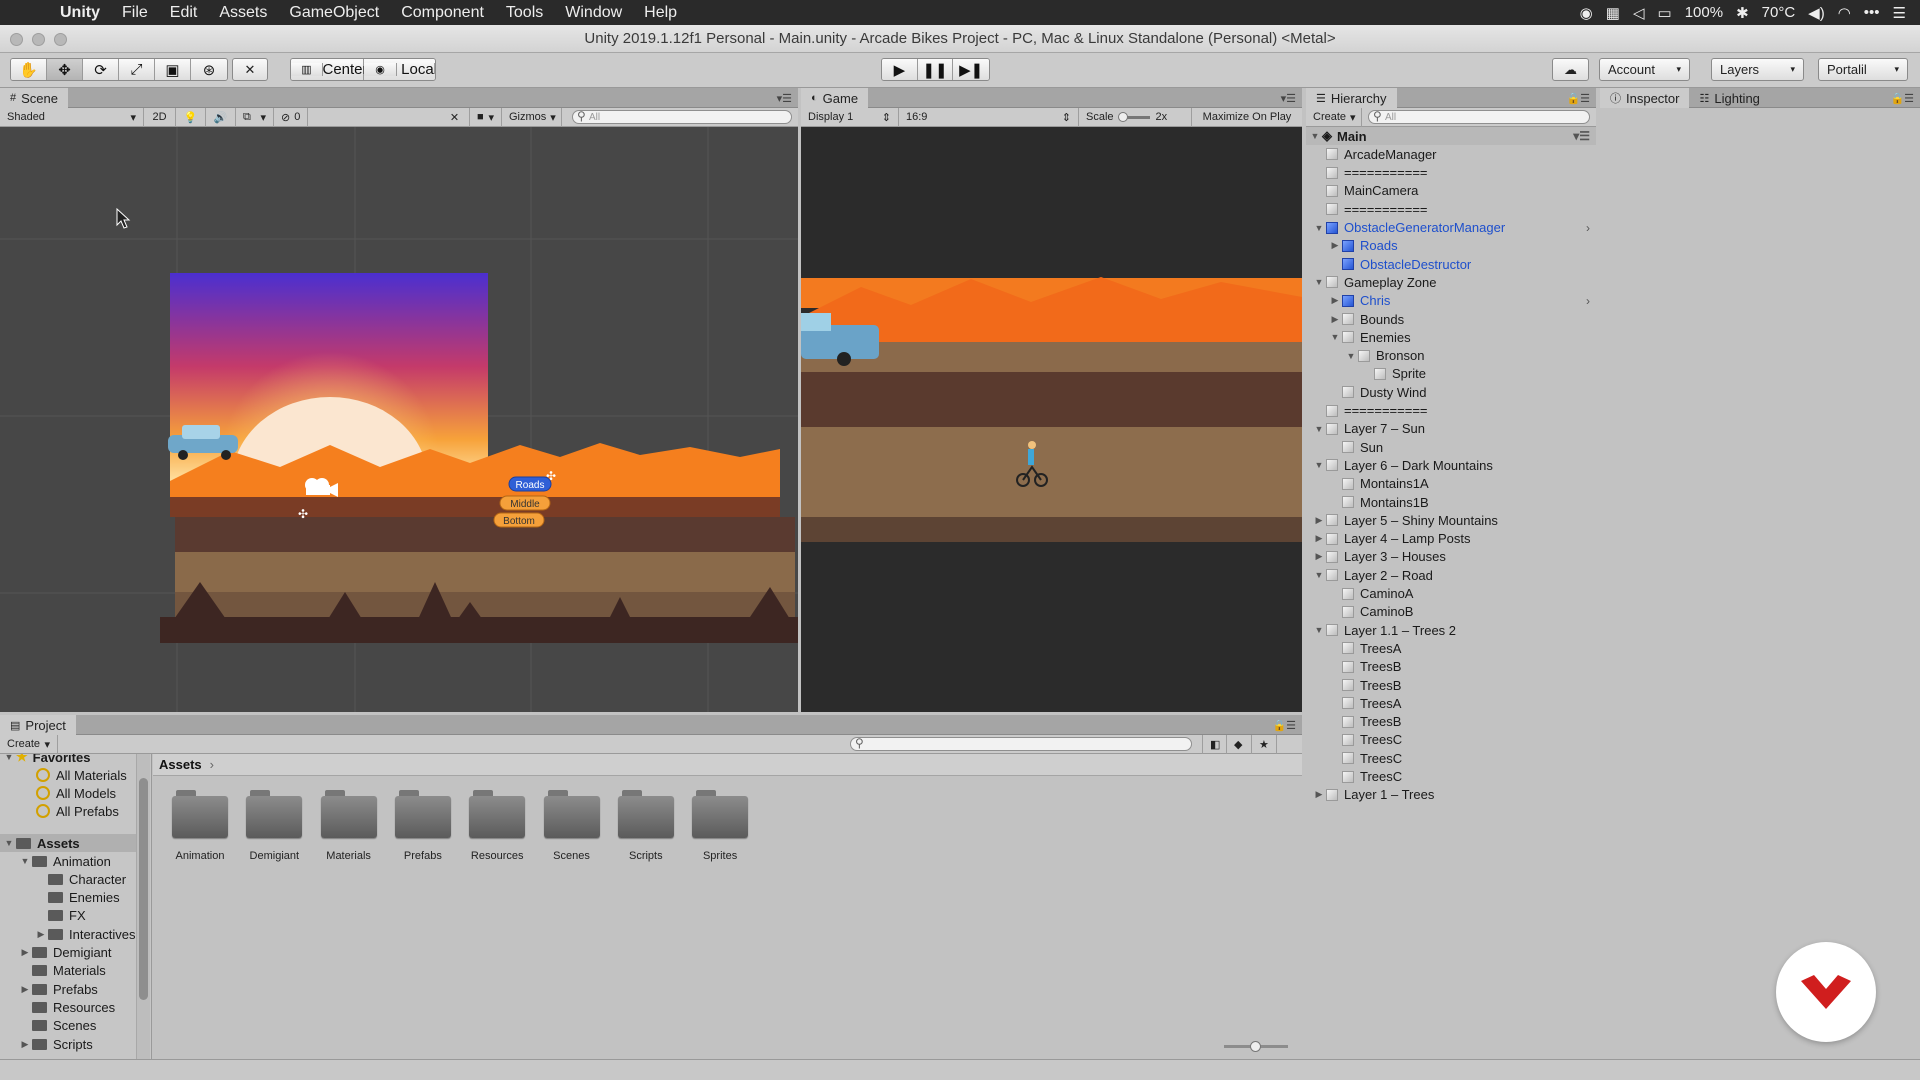 This screenshot has width=1920, height=1080. I want to click on fan-icon: ✱, so click(1742, 13).